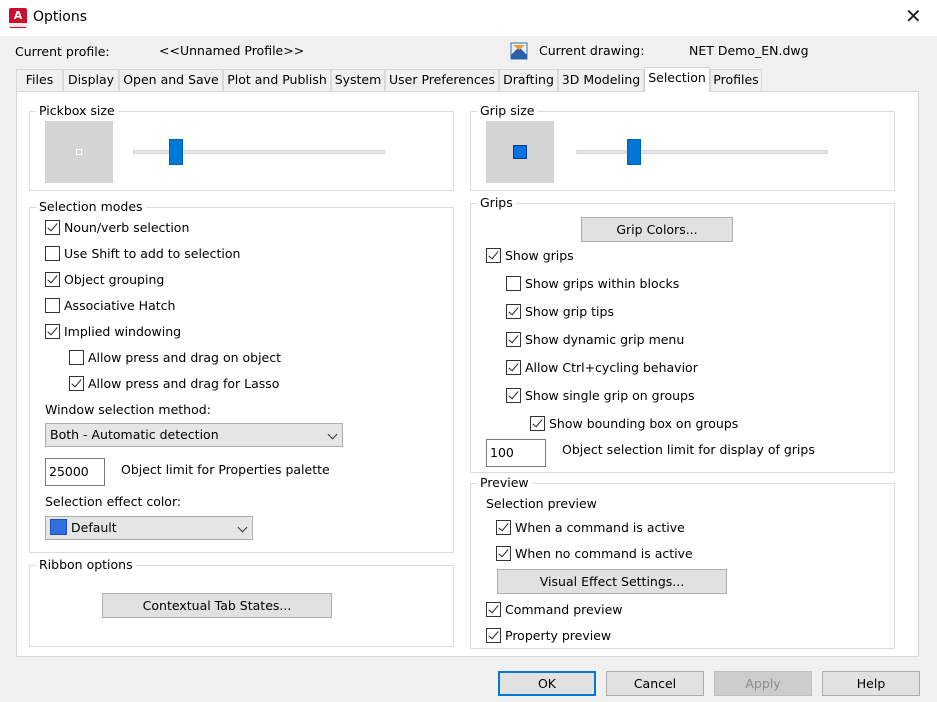 The image size is (937, 702). What do you see at coordinates (602, 283) in the screenshot?
I see `grips-within-blocks-label: Show grips within blocks` at bounding box center [602, 283].